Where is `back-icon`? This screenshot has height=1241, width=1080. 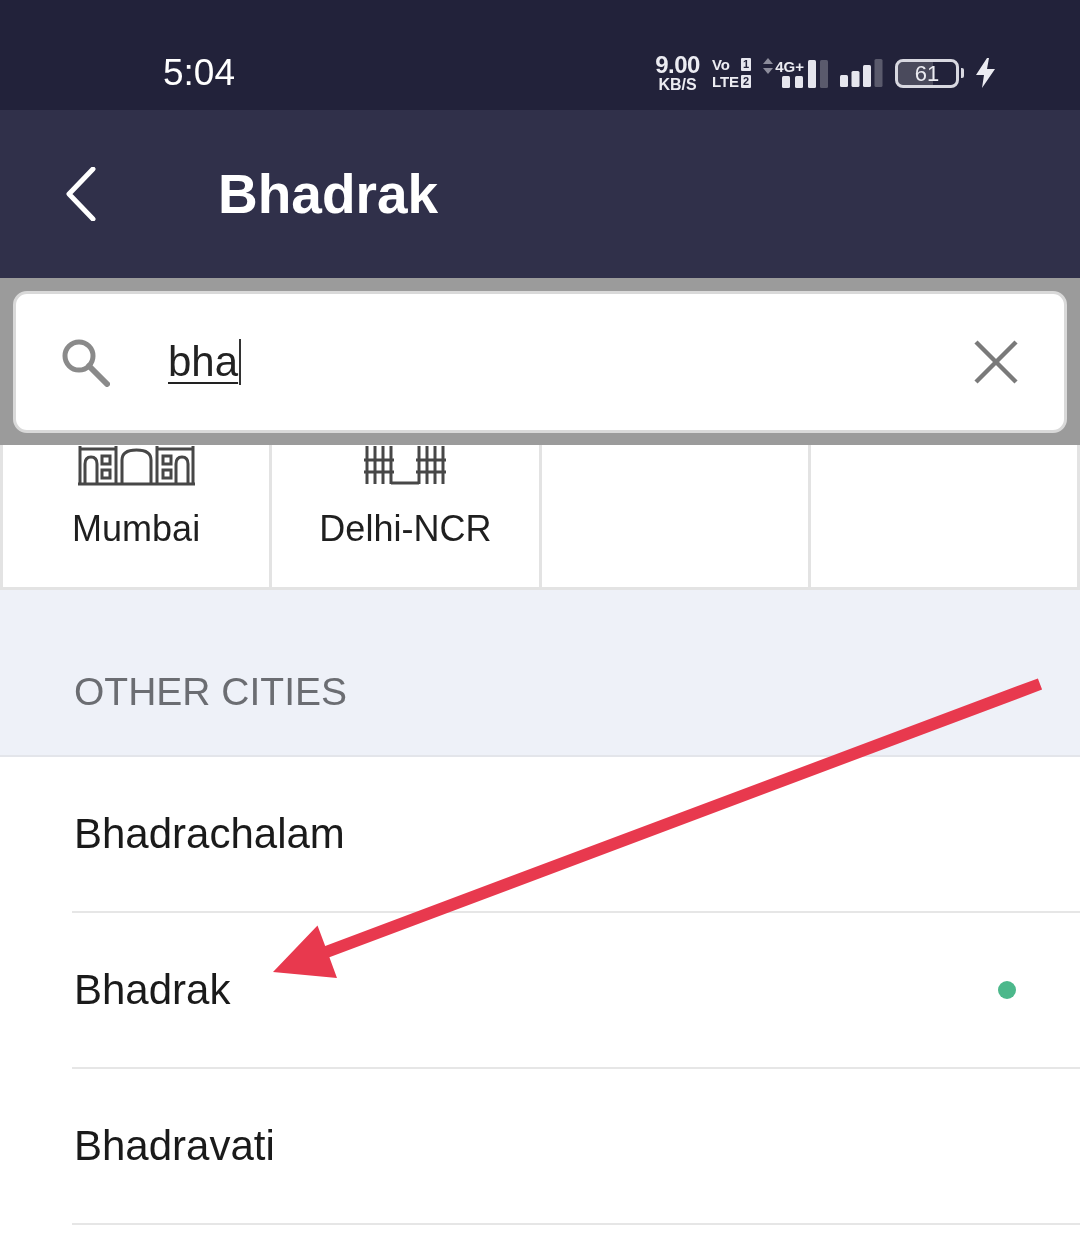
back-icon is located at coordinates (81, 194).